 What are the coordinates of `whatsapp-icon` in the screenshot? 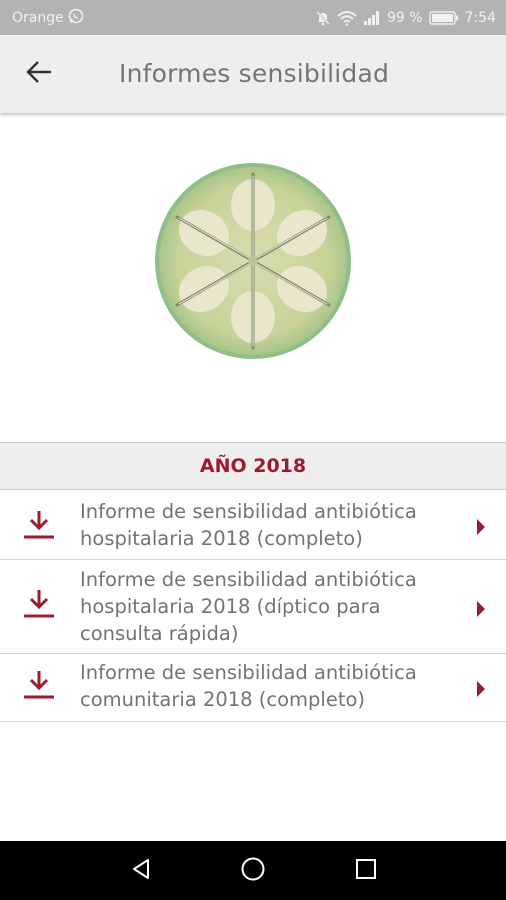 It's located at (76, 18).